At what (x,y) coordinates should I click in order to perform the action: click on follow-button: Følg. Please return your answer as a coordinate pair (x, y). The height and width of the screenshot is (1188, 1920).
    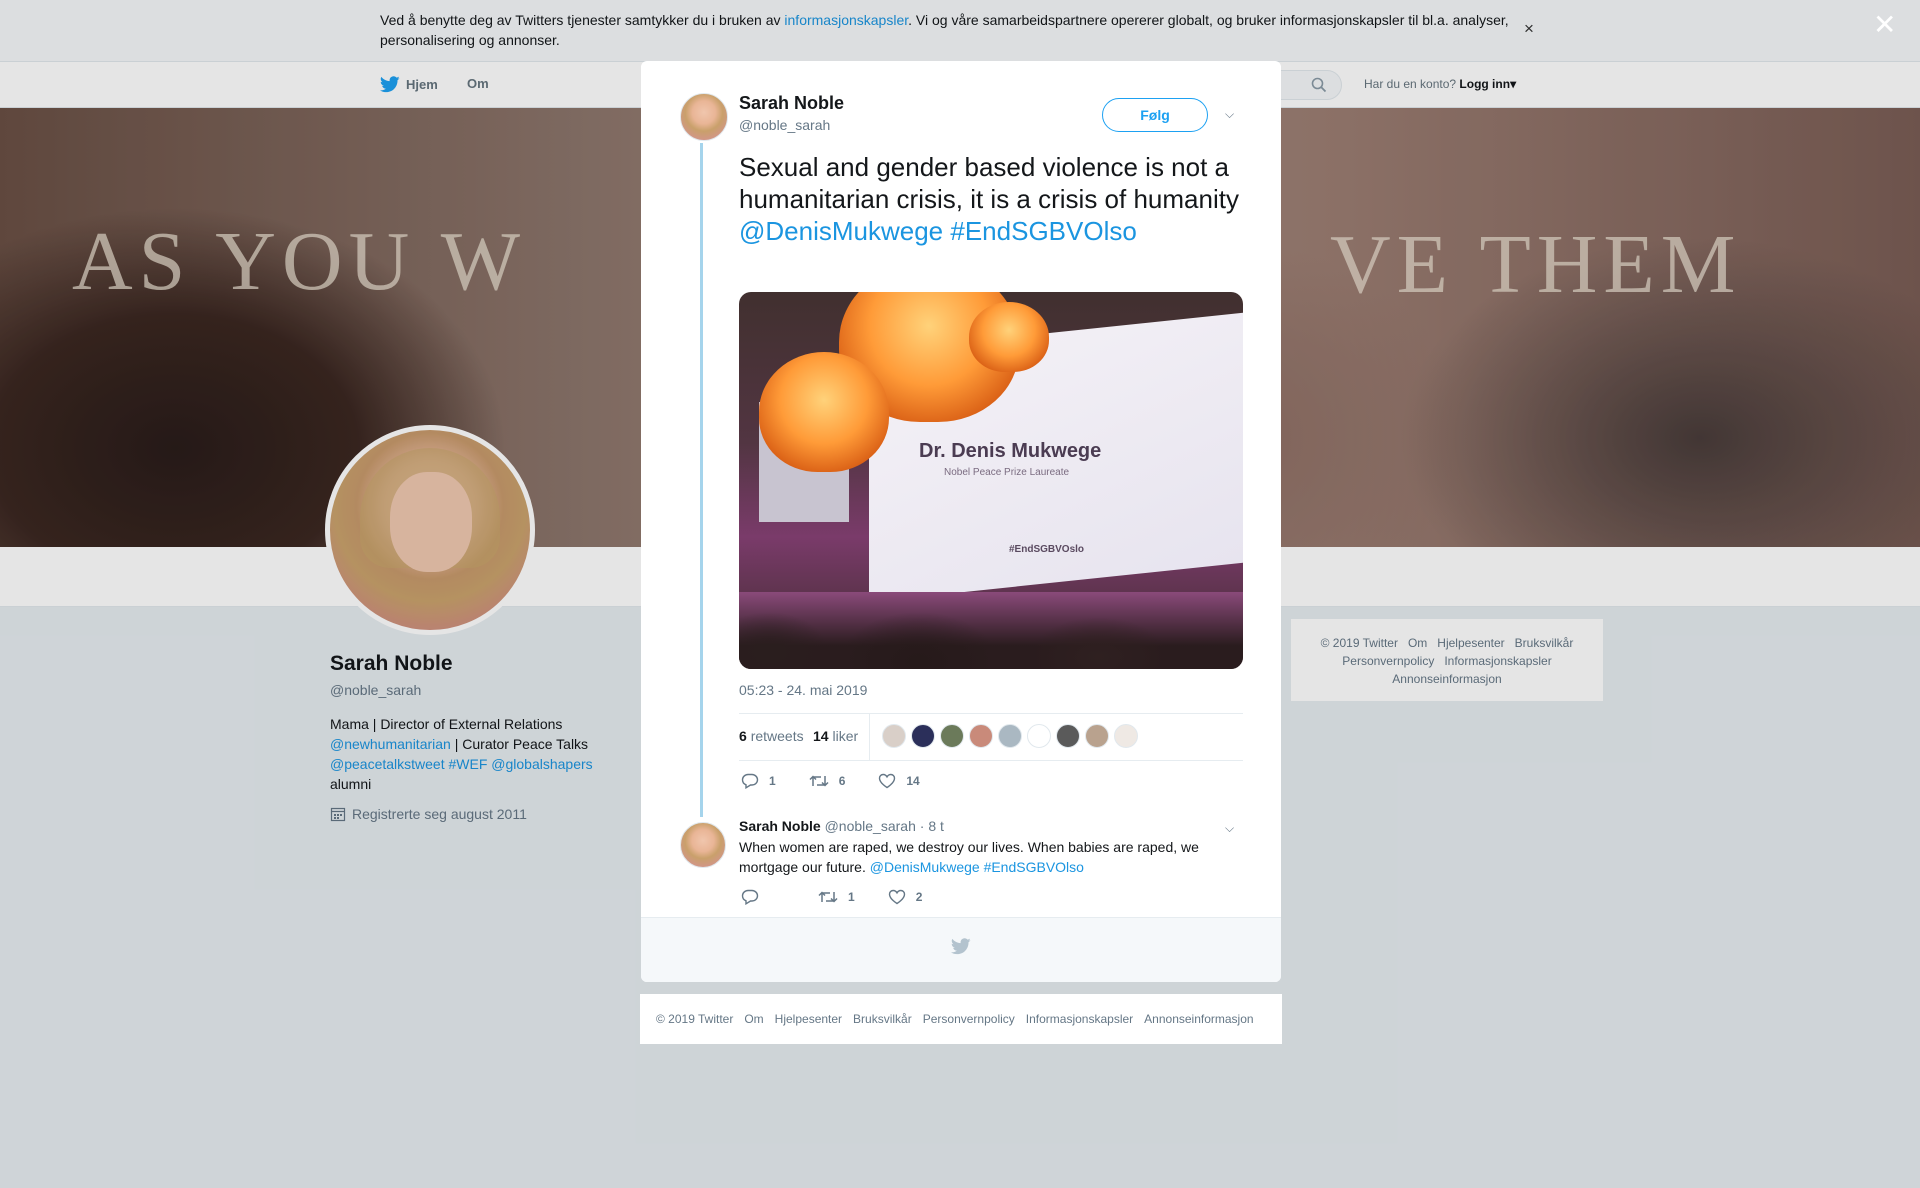
    Looking at the image, I should click on (1155, 115).